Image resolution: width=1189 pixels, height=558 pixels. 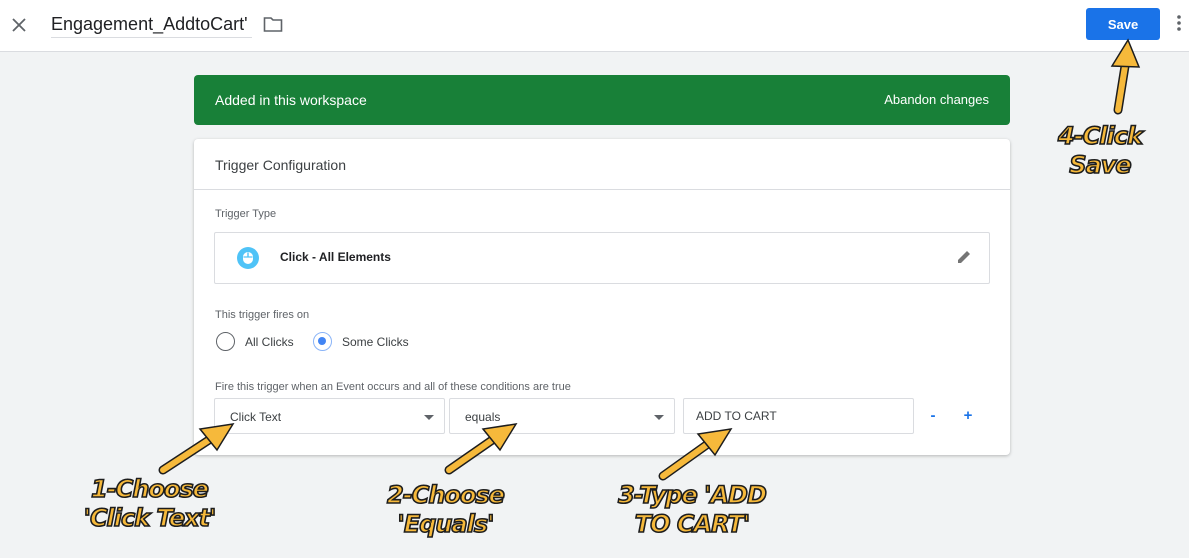 What do you see at coordinates (602, 100) in the screenshot?
I see `workspace-banner: Added in this workspace Abandon changes` at bounding box center [602, 100].